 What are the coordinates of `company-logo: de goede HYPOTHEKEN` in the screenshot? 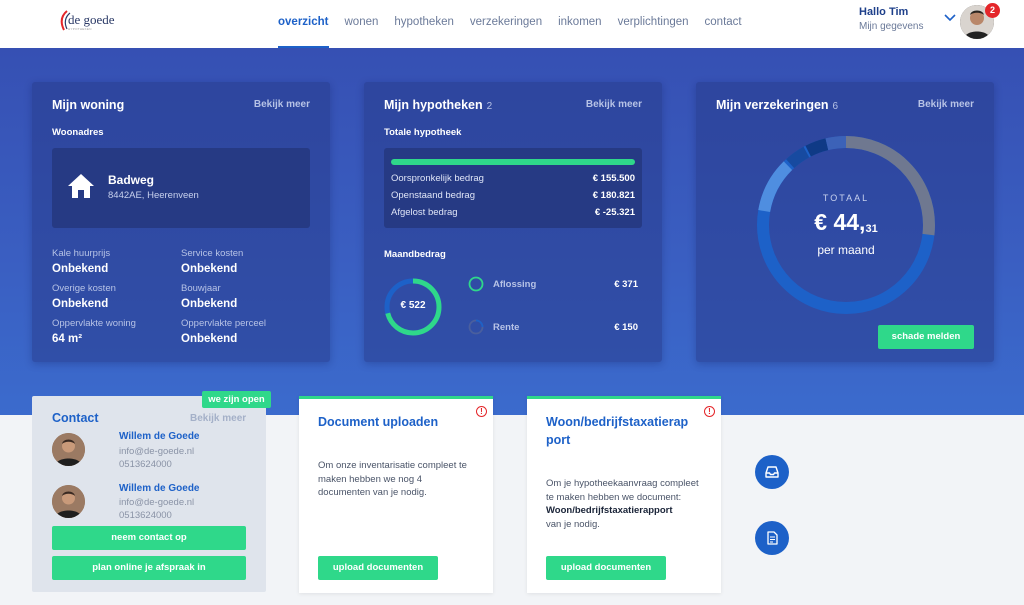 It's located at (88, 22).